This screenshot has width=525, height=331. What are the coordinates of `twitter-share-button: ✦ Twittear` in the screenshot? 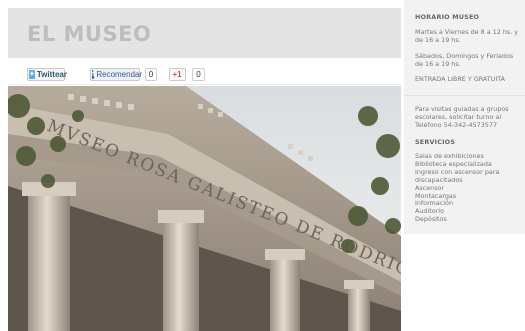 It's located at (47, 74).